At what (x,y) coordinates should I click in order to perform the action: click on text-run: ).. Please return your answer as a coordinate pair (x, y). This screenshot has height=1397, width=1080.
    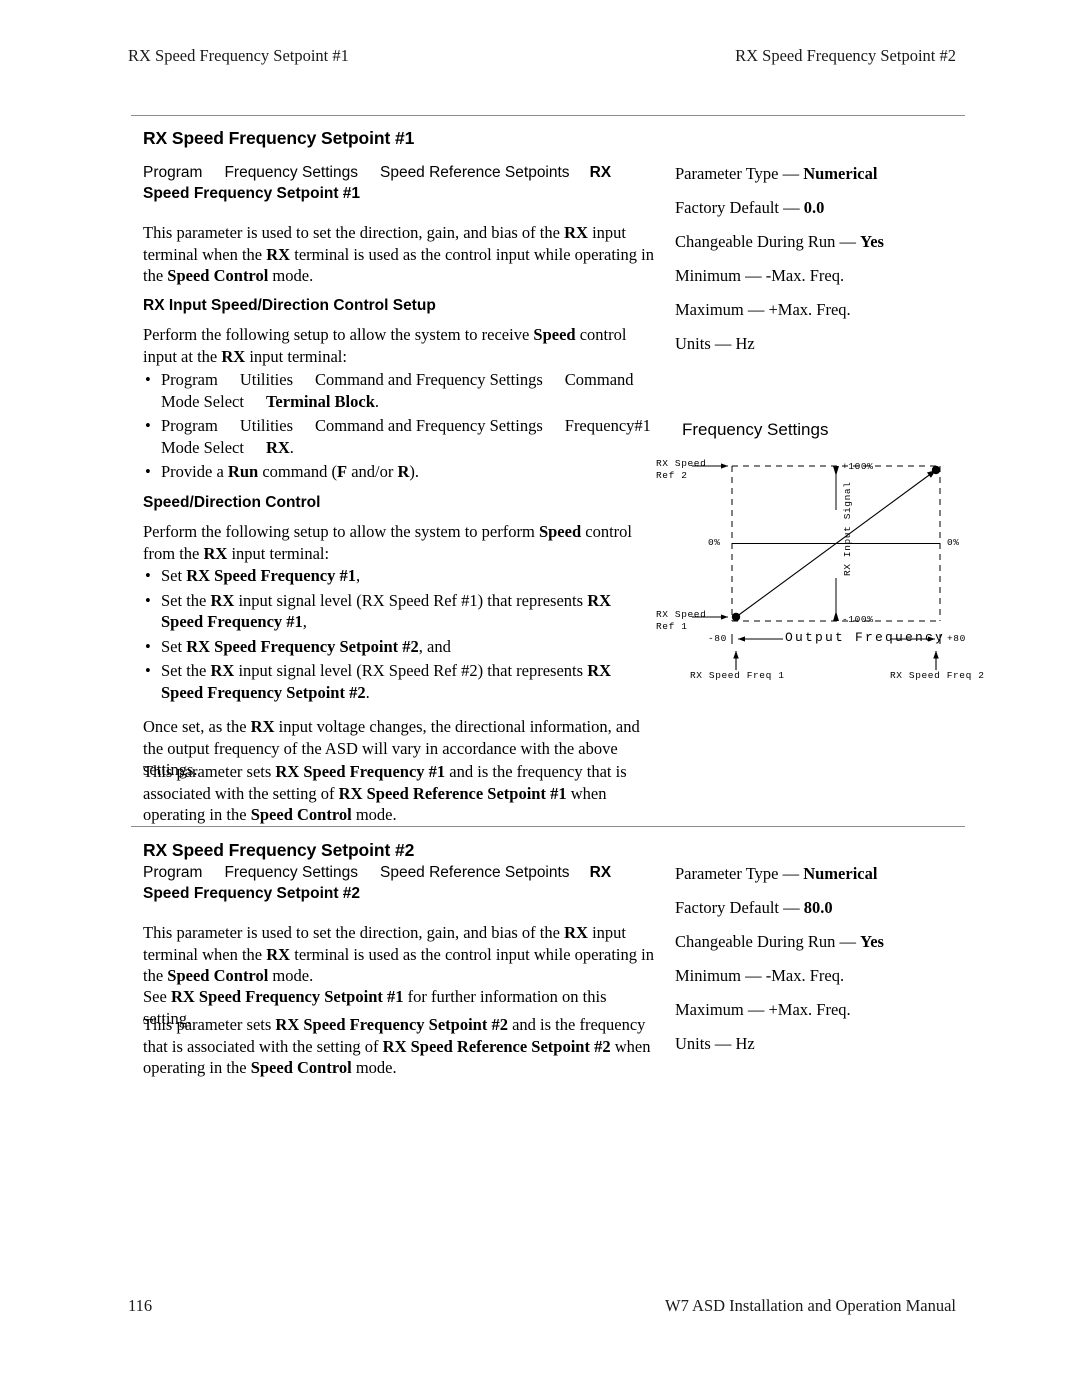
    Looking at the image, I should click on (414, 471).